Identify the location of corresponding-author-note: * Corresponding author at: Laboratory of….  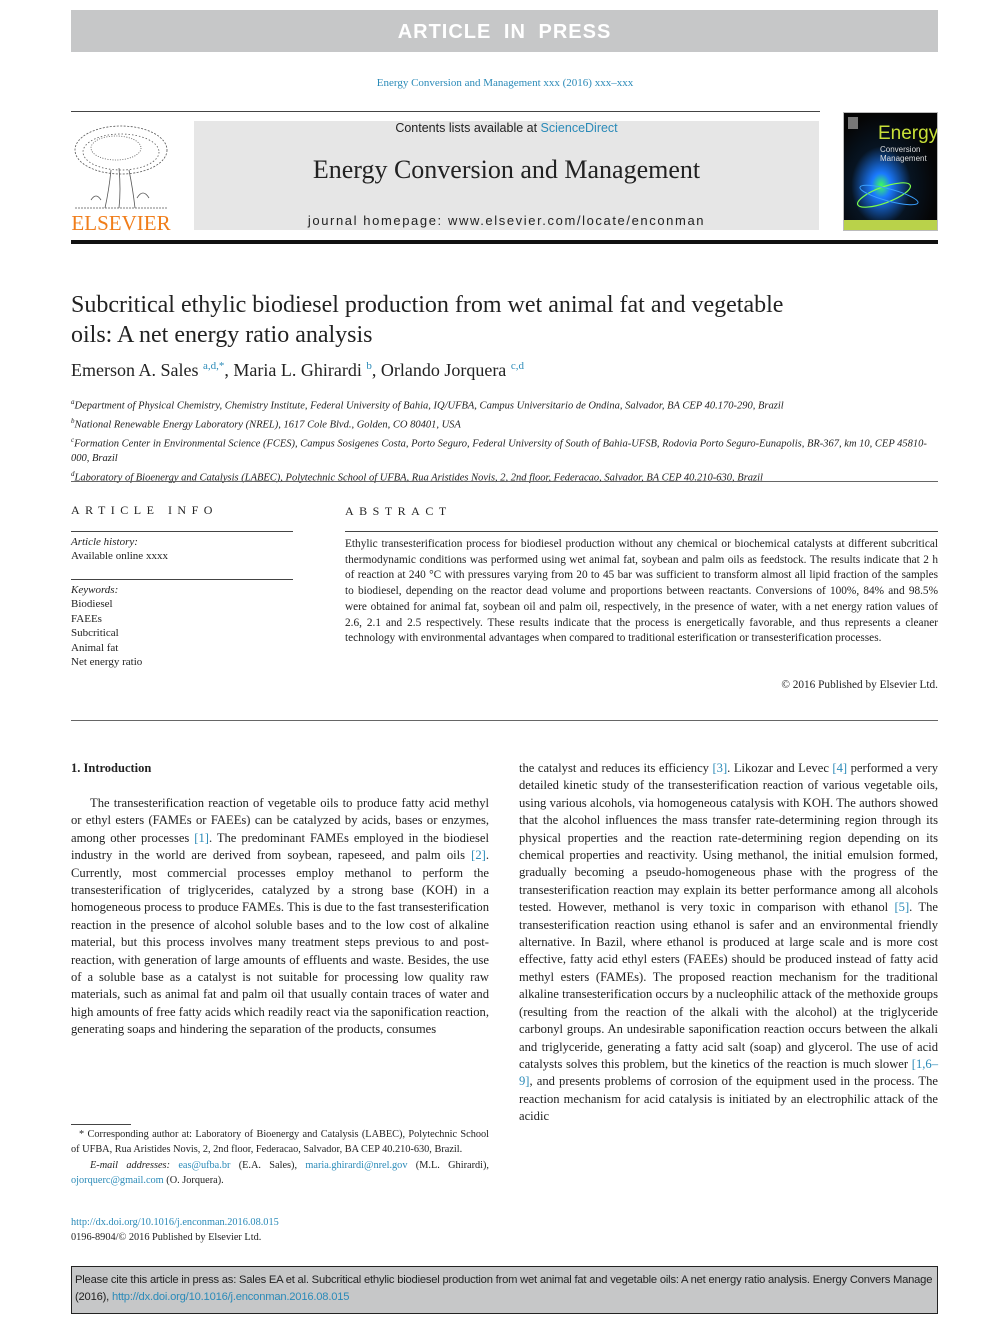
(280, 1142).